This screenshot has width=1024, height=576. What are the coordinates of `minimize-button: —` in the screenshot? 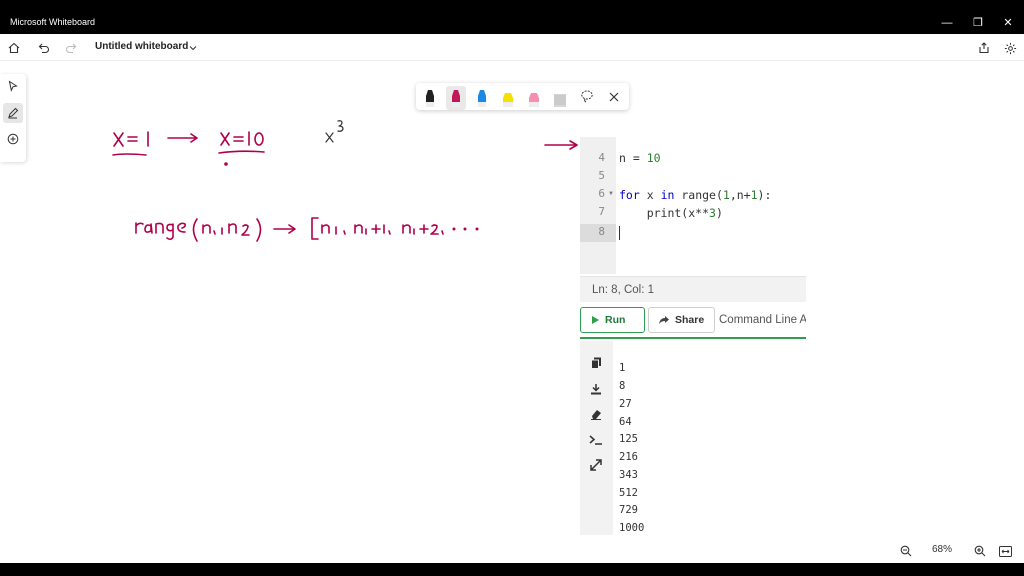 It's located at (947, 23).